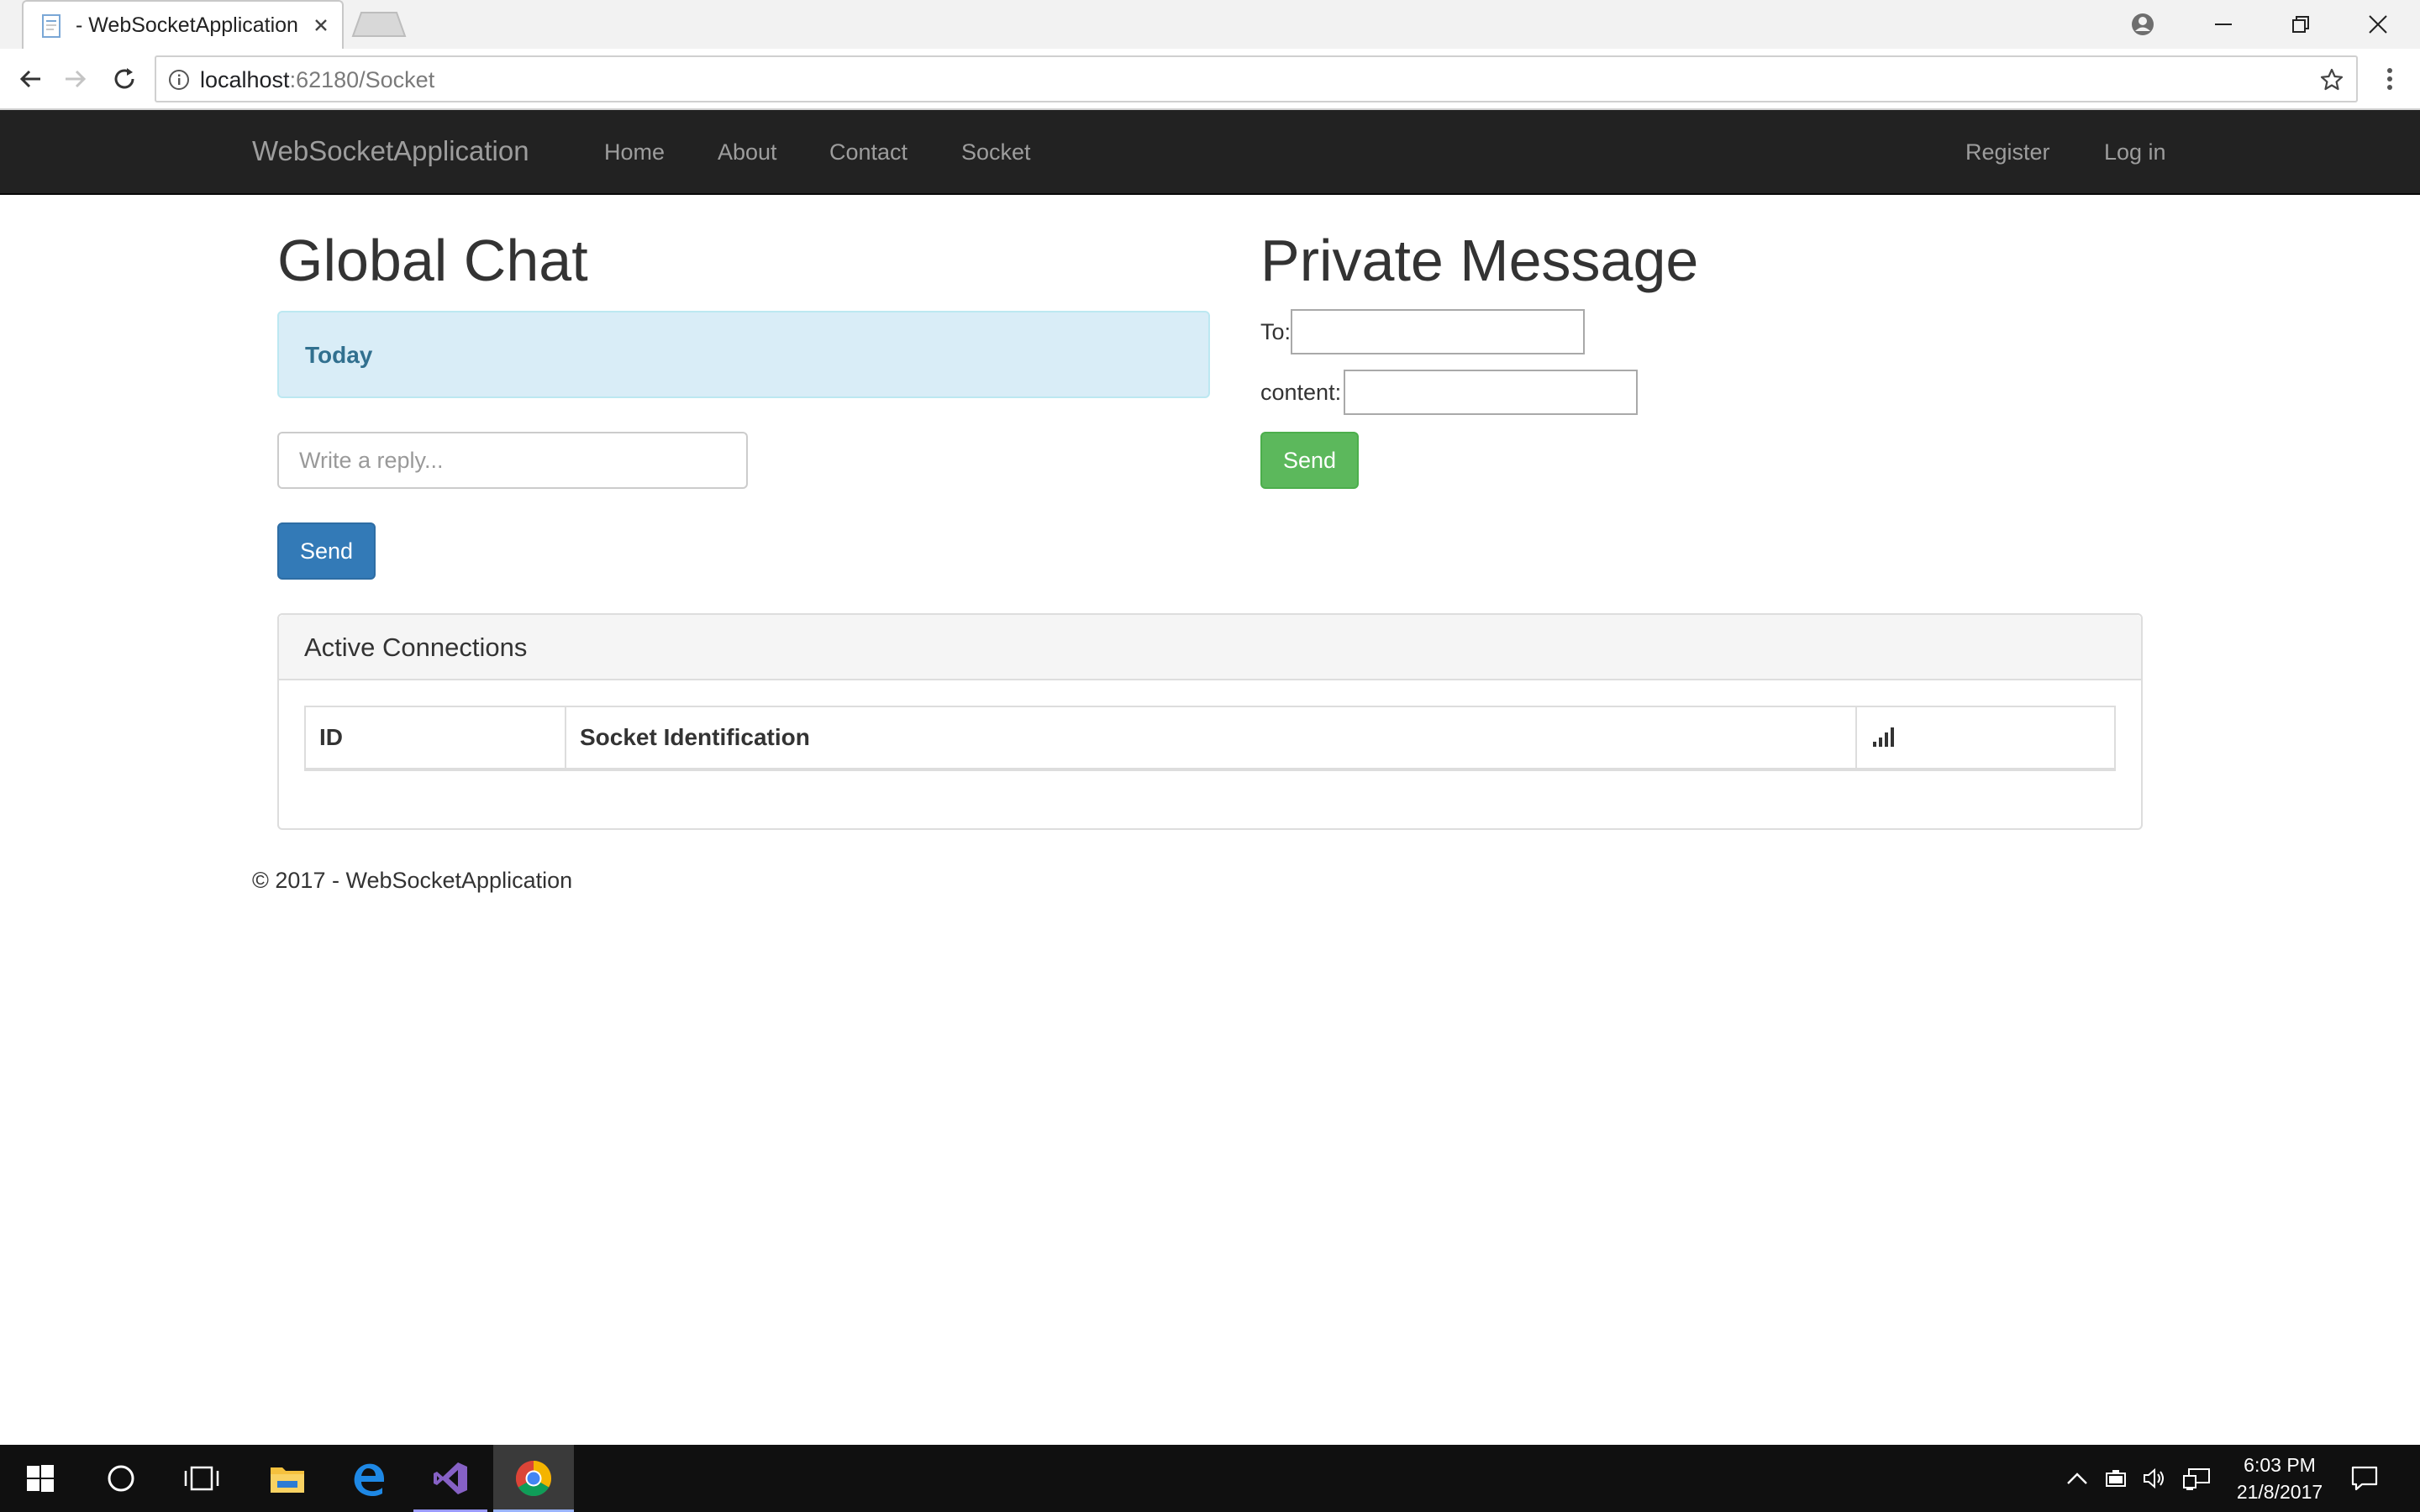  Describe the element at coordinates (2331, 79) in the screenshot. I see `star-icon` at that location.